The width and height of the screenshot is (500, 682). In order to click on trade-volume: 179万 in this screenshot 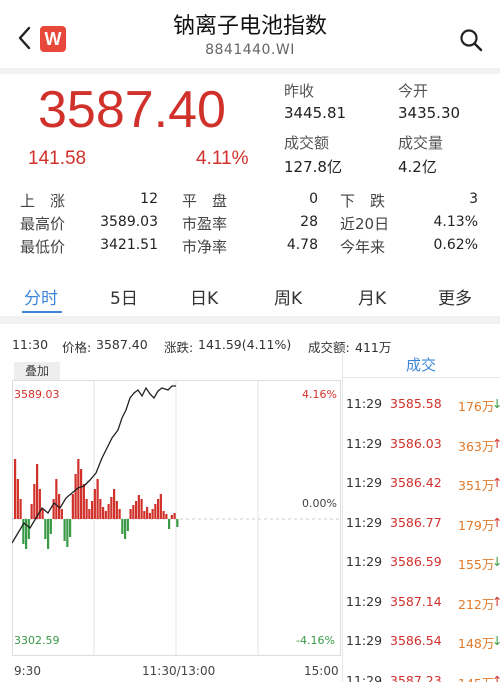, I will do `click(476, 525)`.